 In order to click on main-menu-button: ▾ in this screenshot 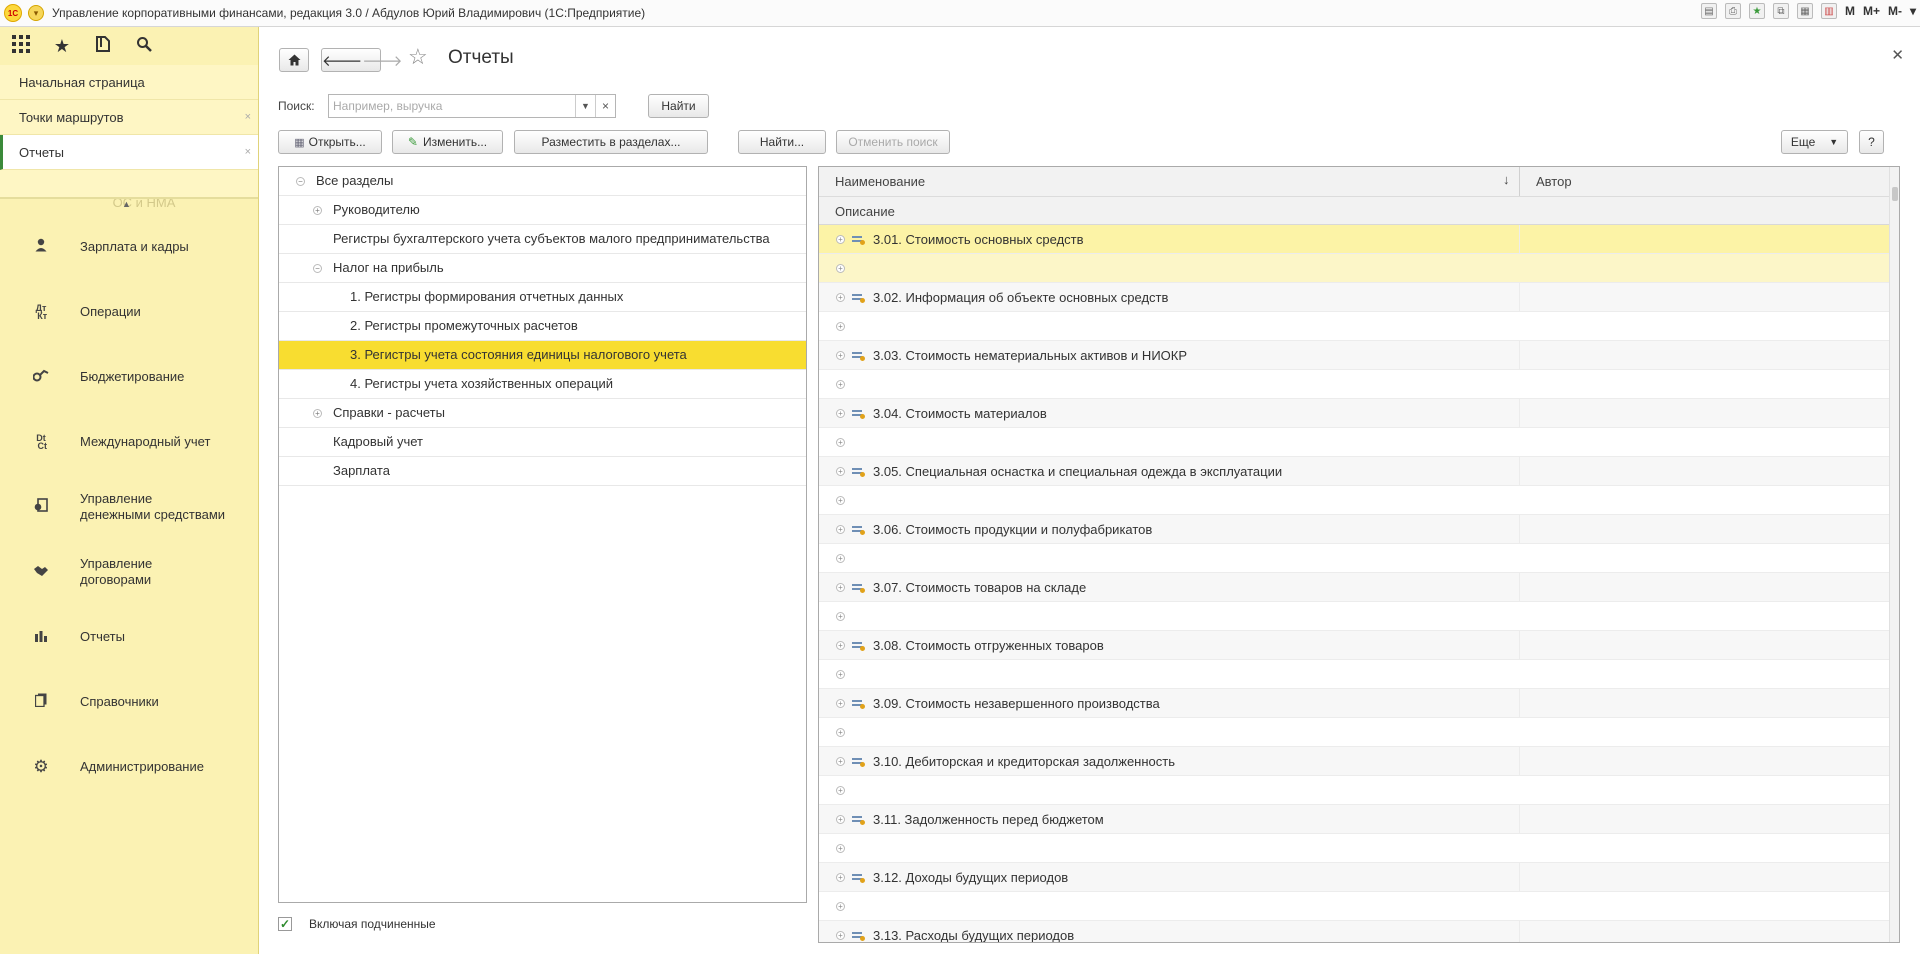, I will do `click(36, 13)`.